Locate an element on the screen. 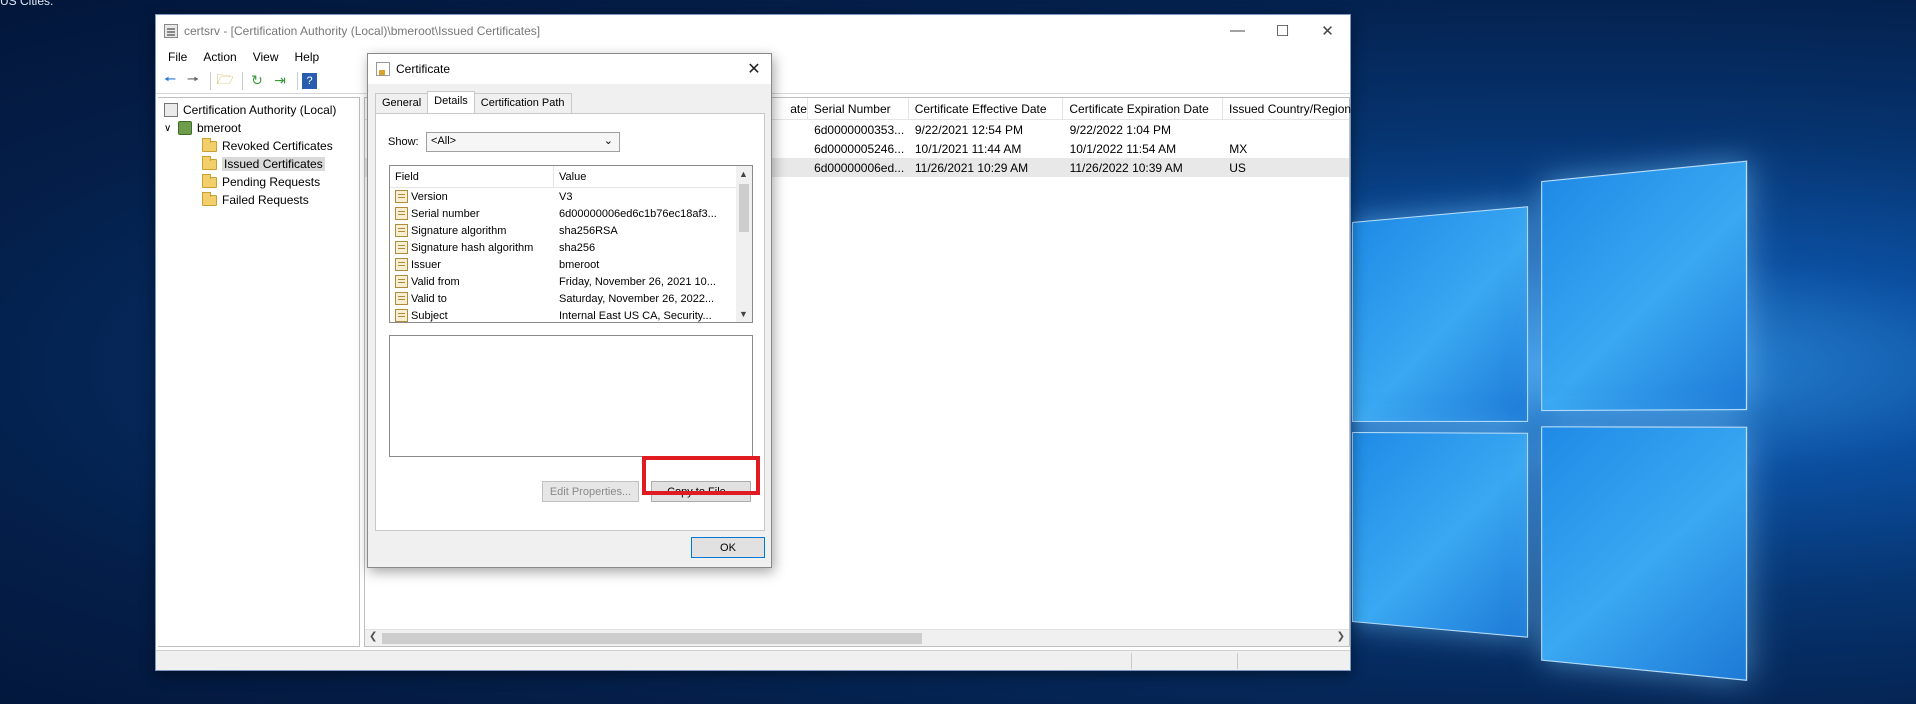 This screenshot has width=1916, height=704. column-header-expiration-date: Certificate Expiration Date is located at coordinates (1143, 108).